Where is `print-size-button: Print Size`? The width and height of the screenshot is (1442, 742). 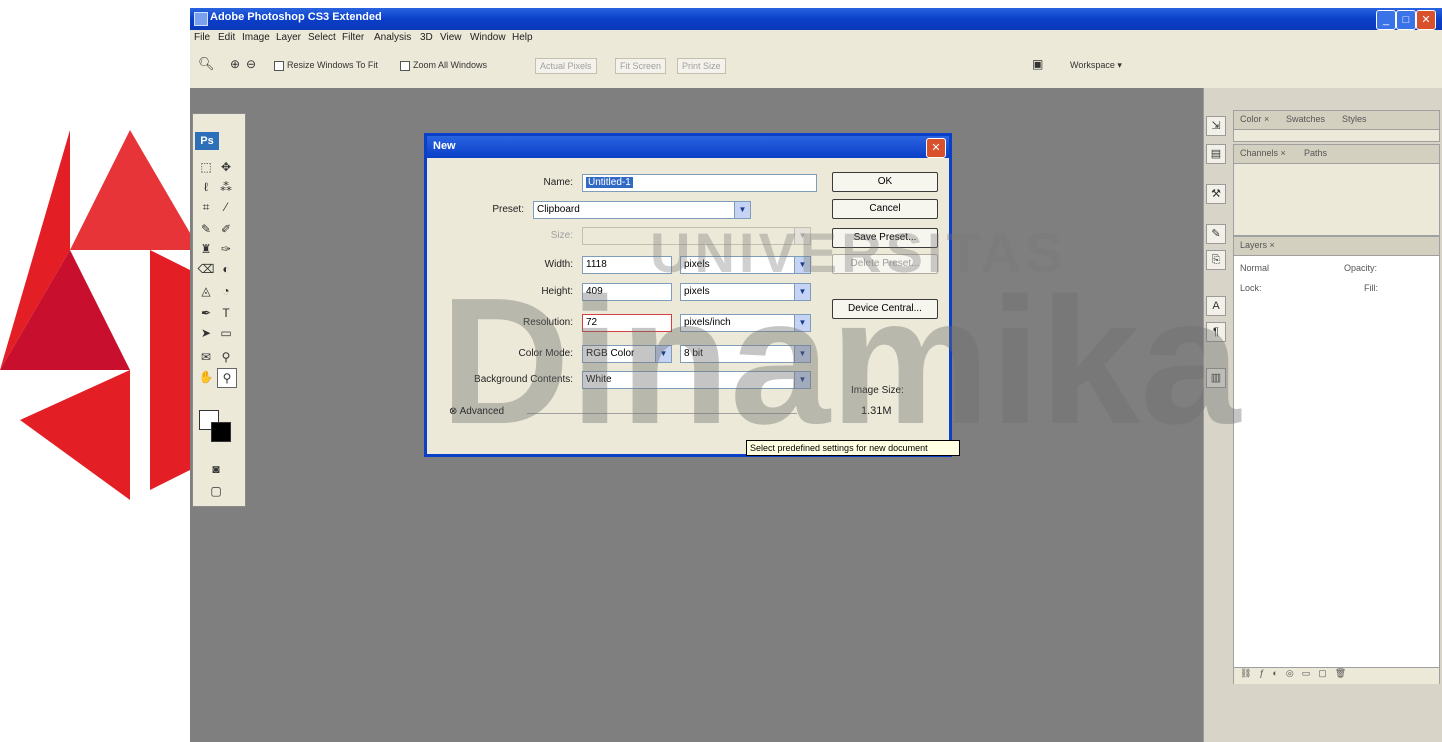
print-size-button: Print Size is located at coordinates (701, 66).